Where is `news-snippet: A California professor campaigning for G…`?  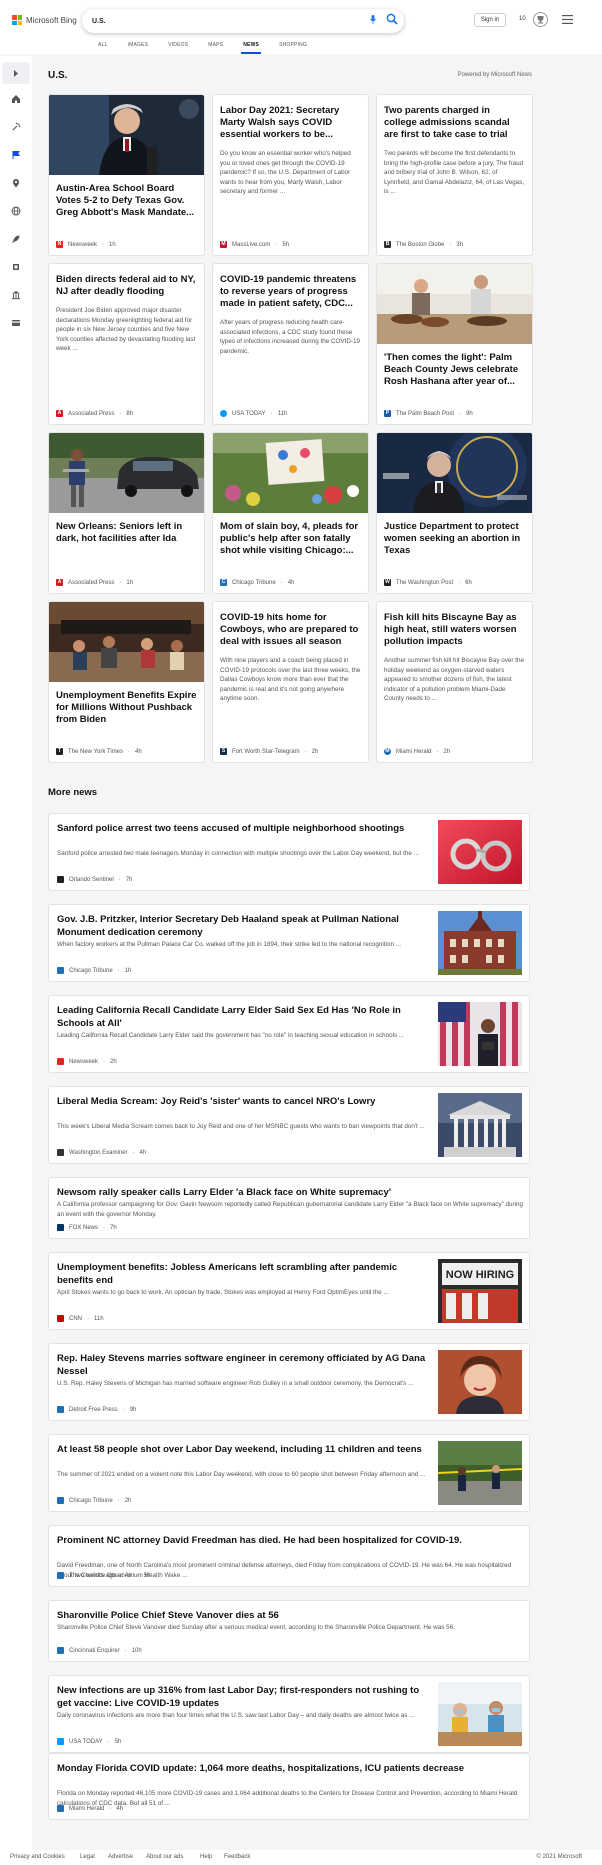
news-snippet: A California professor campaigning for G… is located at coordinates (290, 1209).